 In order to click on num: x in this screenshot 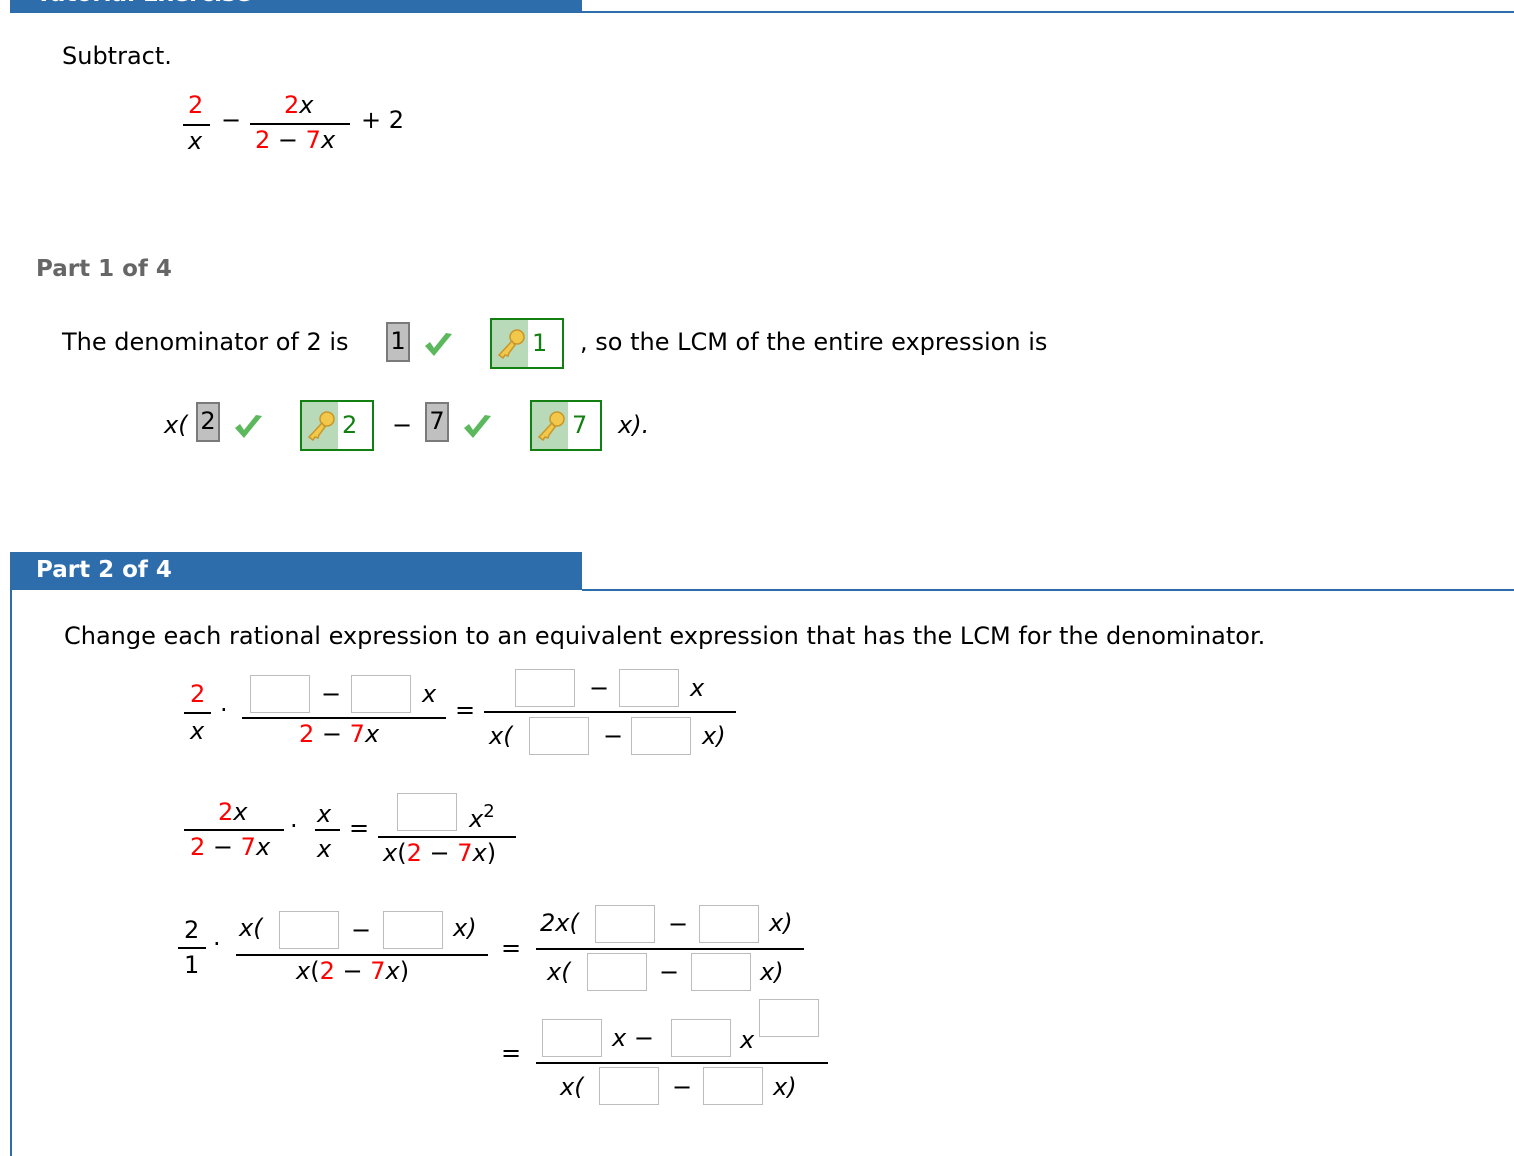, I will do `click(324, 814)`.